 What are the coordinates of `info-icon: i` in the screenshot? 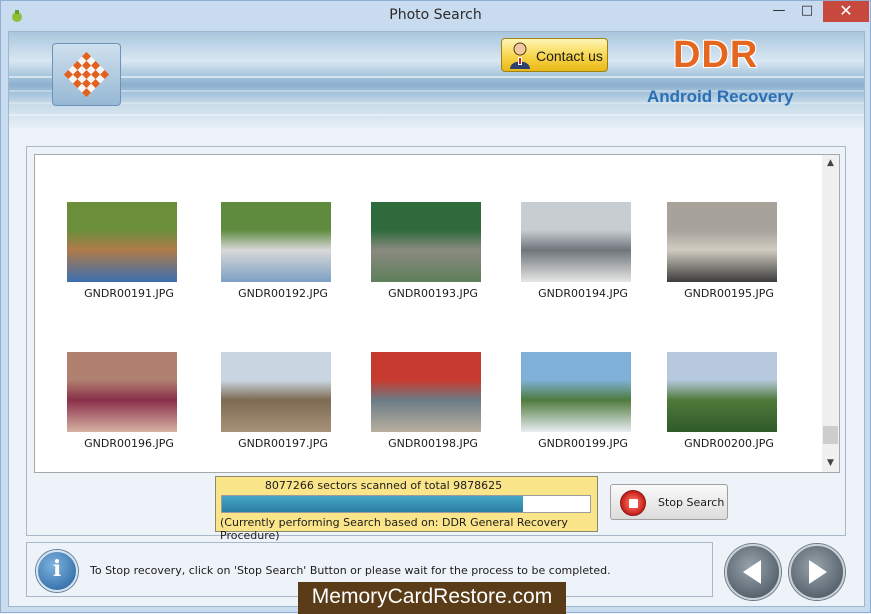 It's located at (57, 571).